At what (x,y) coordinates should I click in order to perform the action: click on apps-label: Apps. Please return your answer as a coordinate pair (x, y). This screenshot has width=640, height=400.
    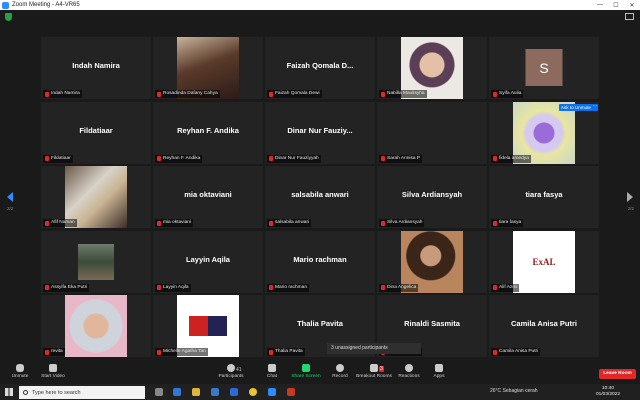
    Looking at the image, I should click on (439, 376).